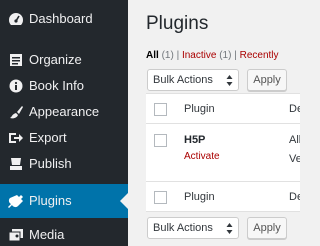  Describe the element at coordinates (160, 55) in the screenshot. I see `filter-all: All (1)` at that location.